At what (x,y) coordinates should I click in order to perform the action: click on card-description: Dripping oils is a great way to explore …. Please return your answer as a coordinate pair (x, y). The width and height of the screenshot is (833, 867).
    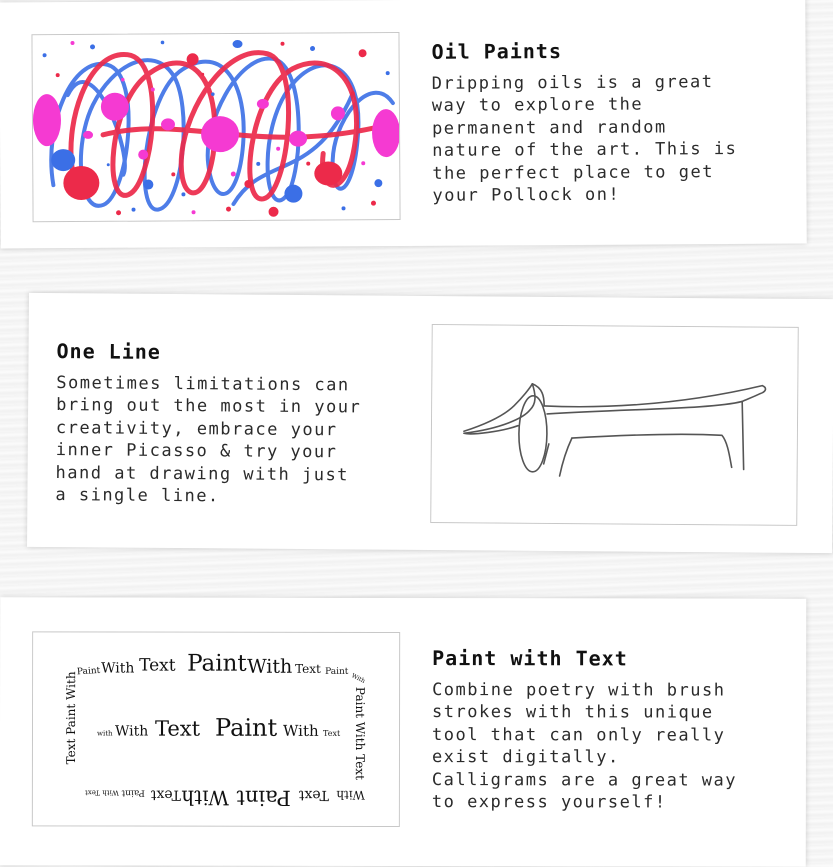
    Looking at the image, I should click on (584, 139).